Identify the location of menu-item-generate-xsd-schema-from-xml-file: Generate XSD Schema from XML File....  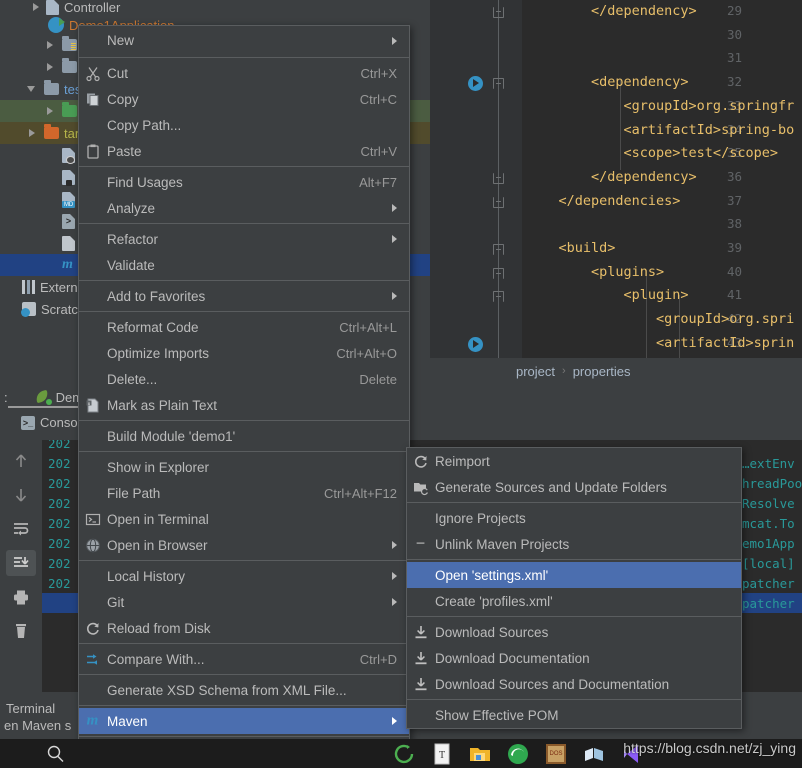
(244, 690).